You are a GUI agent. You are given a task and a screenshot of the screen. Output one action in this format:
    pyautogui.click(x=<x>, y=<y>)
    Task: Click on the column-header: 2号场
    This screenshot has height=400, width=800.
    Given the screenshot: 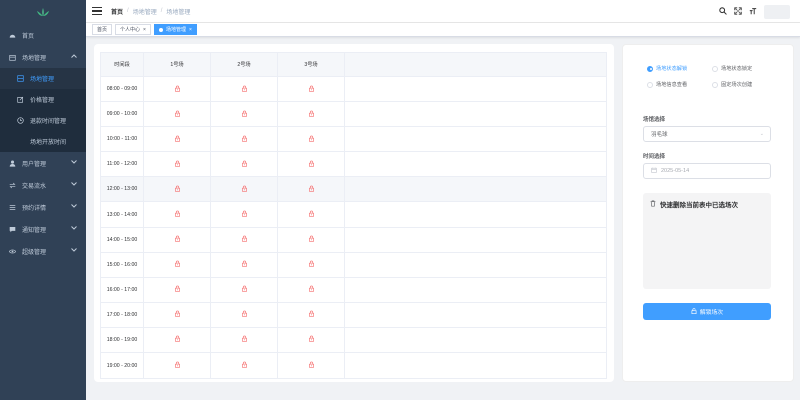 What is the action you would take?
    pyautogui.click(x=244, y=64)
    